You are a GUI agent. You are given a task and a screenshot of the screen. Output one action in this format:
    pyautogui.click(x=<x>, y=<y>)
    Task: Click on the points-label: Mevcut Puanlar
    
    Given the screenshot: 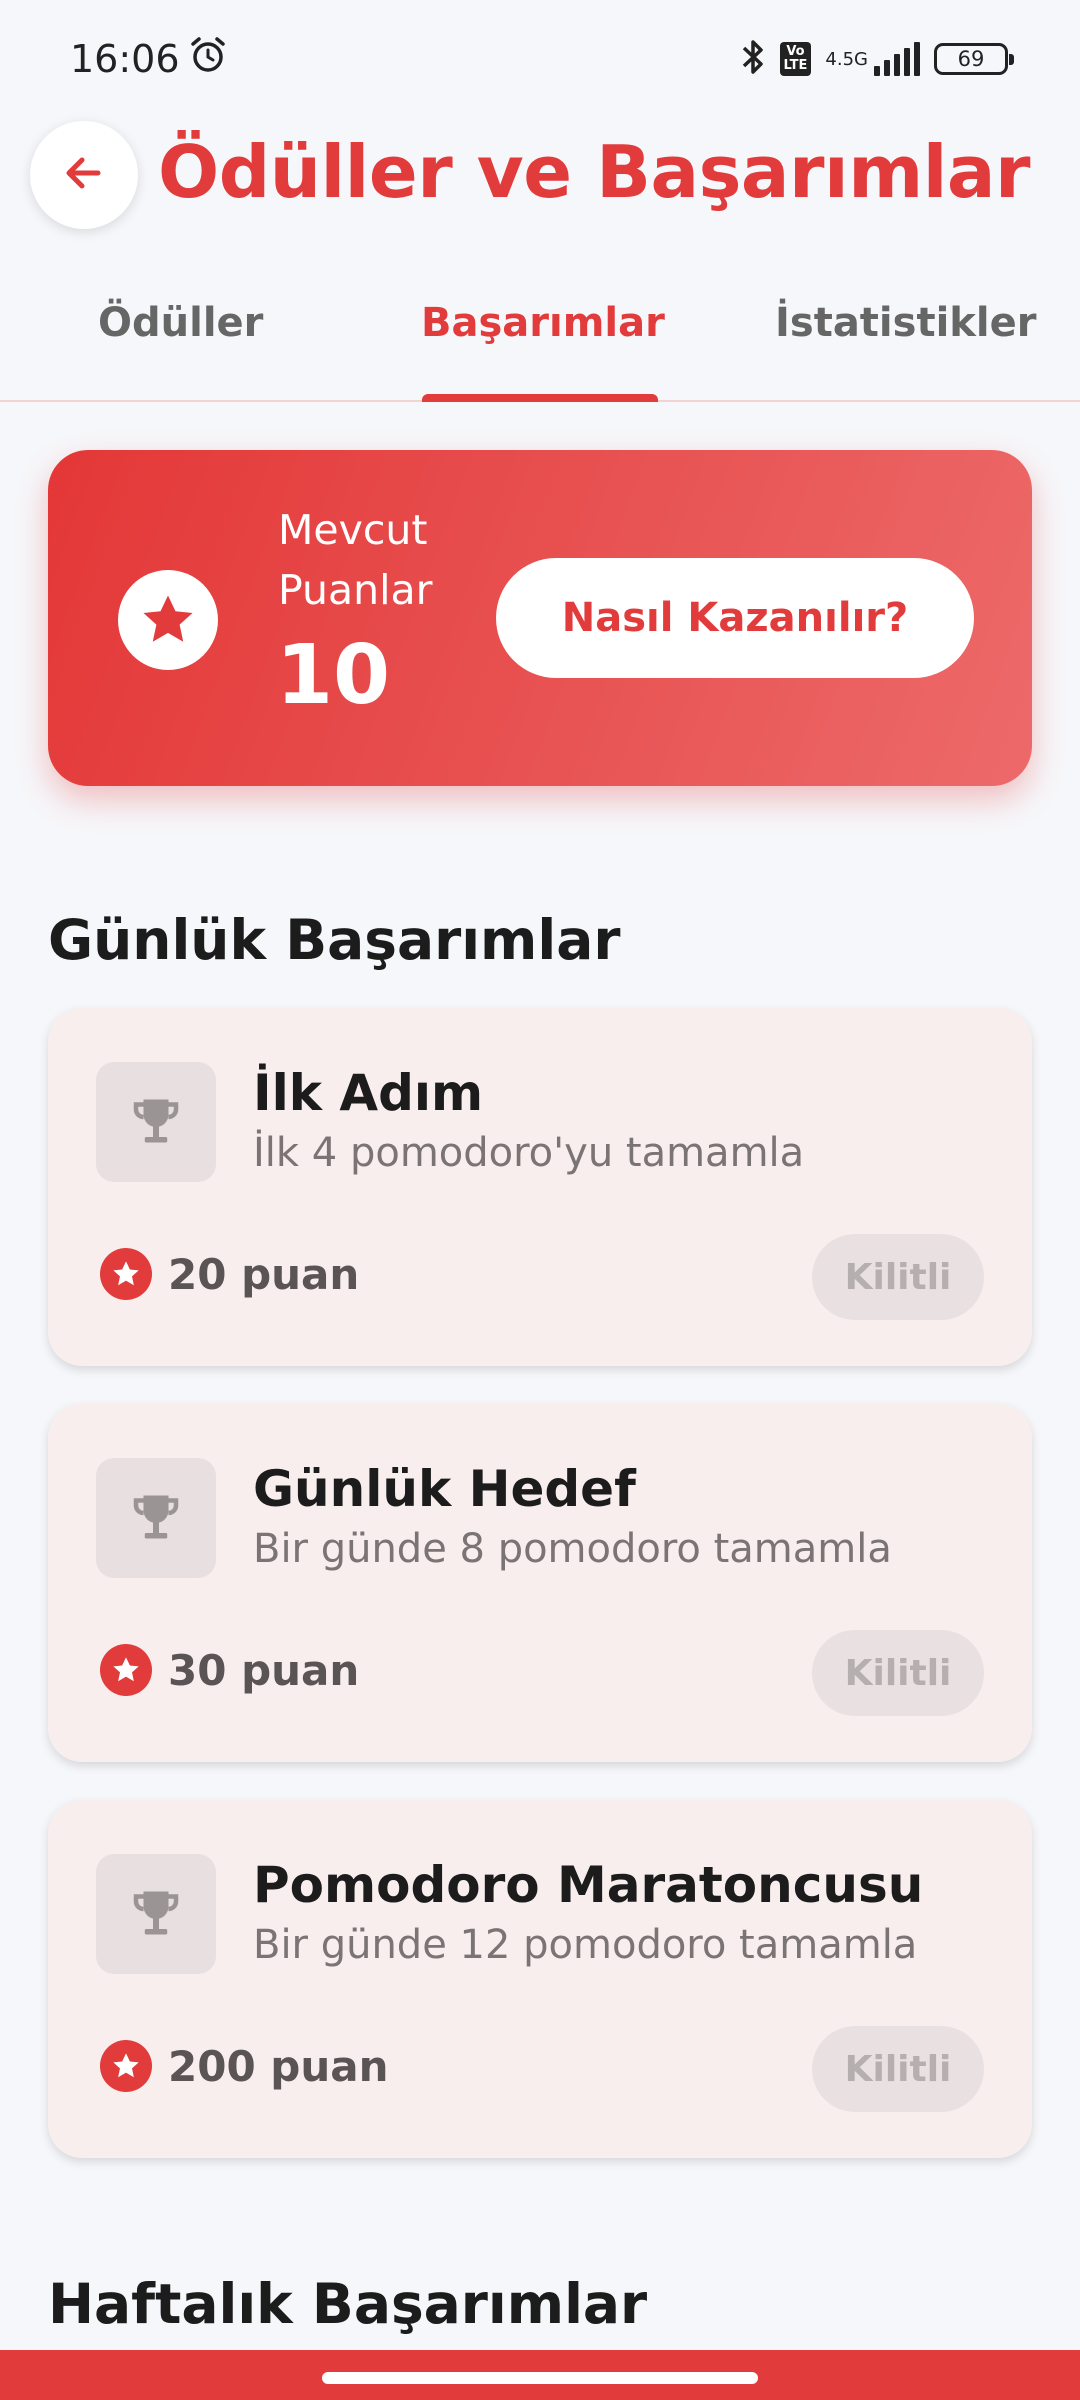 What is the action you would take?
    pyautogui.click(x=355, y=560)
    